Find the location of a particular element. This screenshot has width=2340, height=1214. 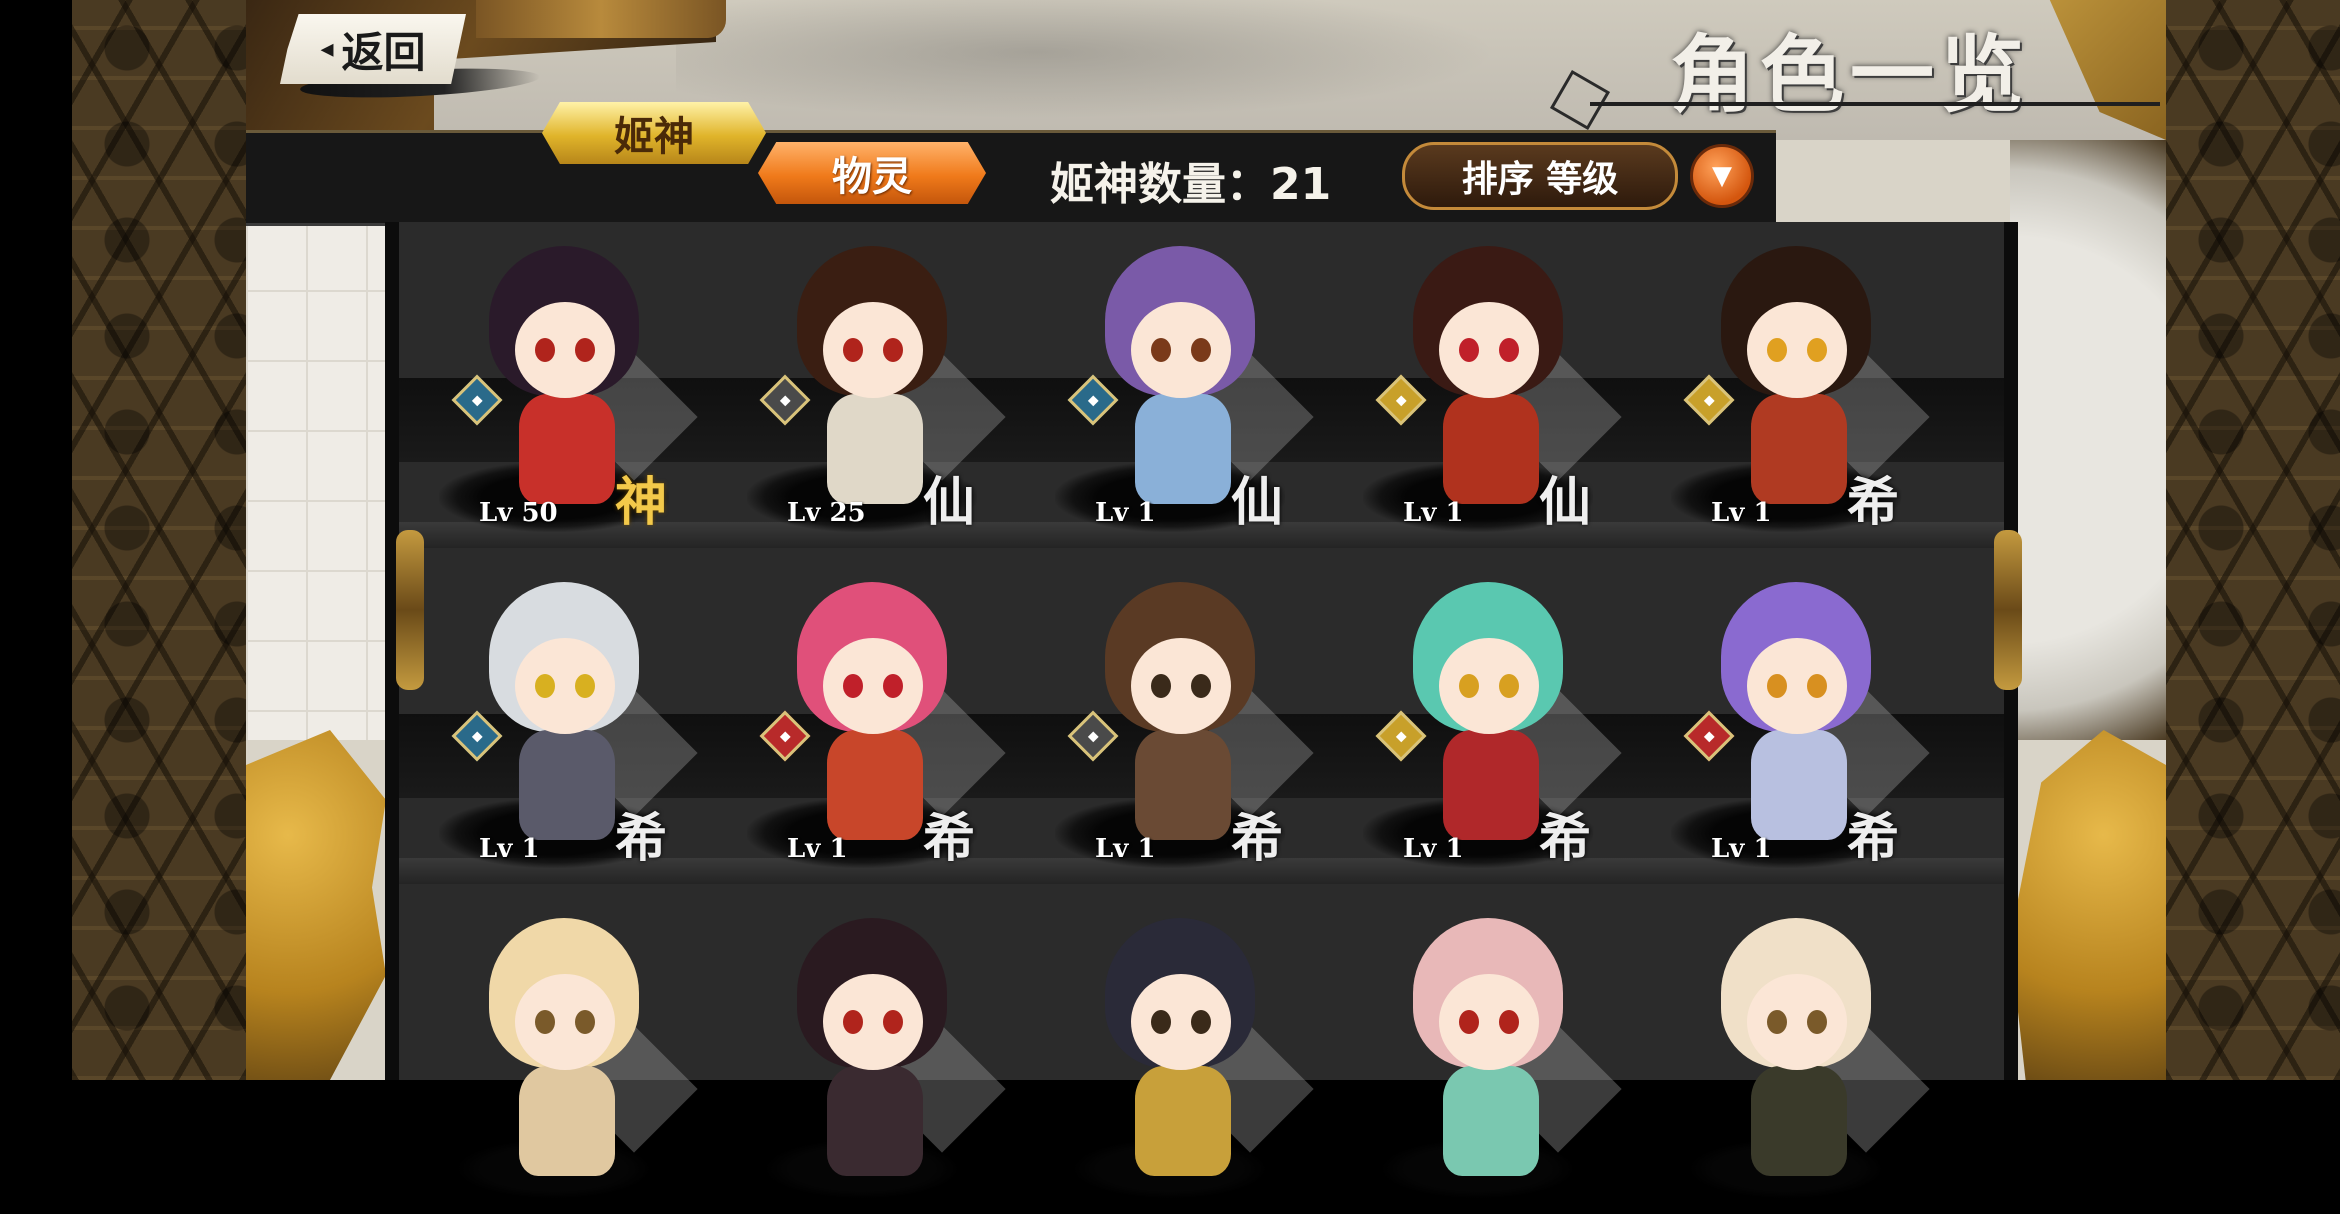

sort-dropdown-button: ▼ is located at coordinates (1722, 176).